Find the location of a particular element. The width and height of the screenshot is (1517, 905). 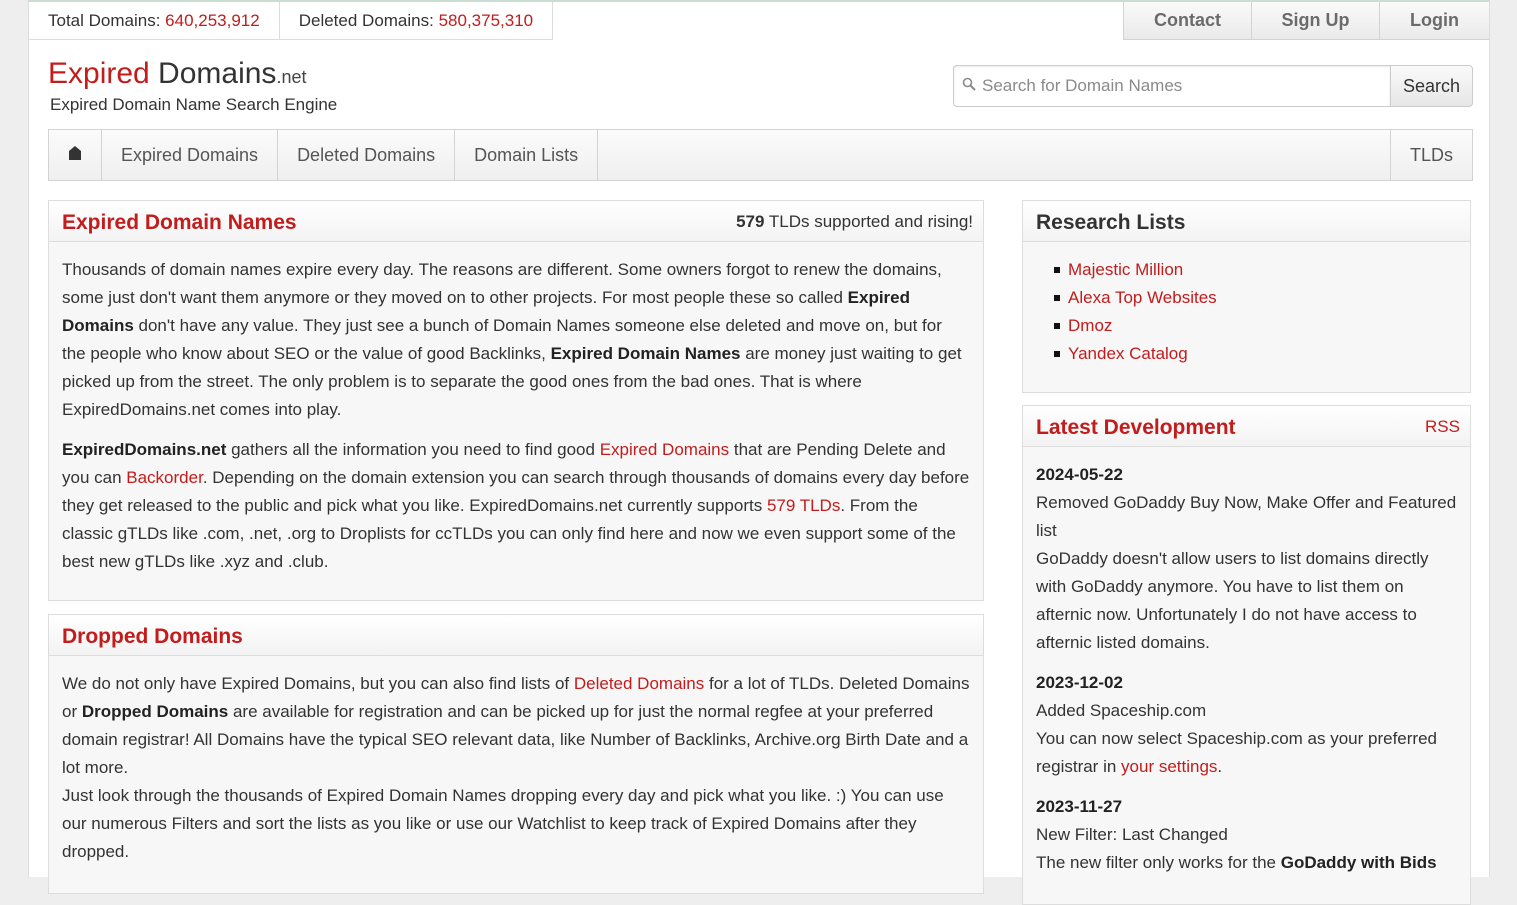

your-settings-link: your settings is located at coordinates (1169, 766).